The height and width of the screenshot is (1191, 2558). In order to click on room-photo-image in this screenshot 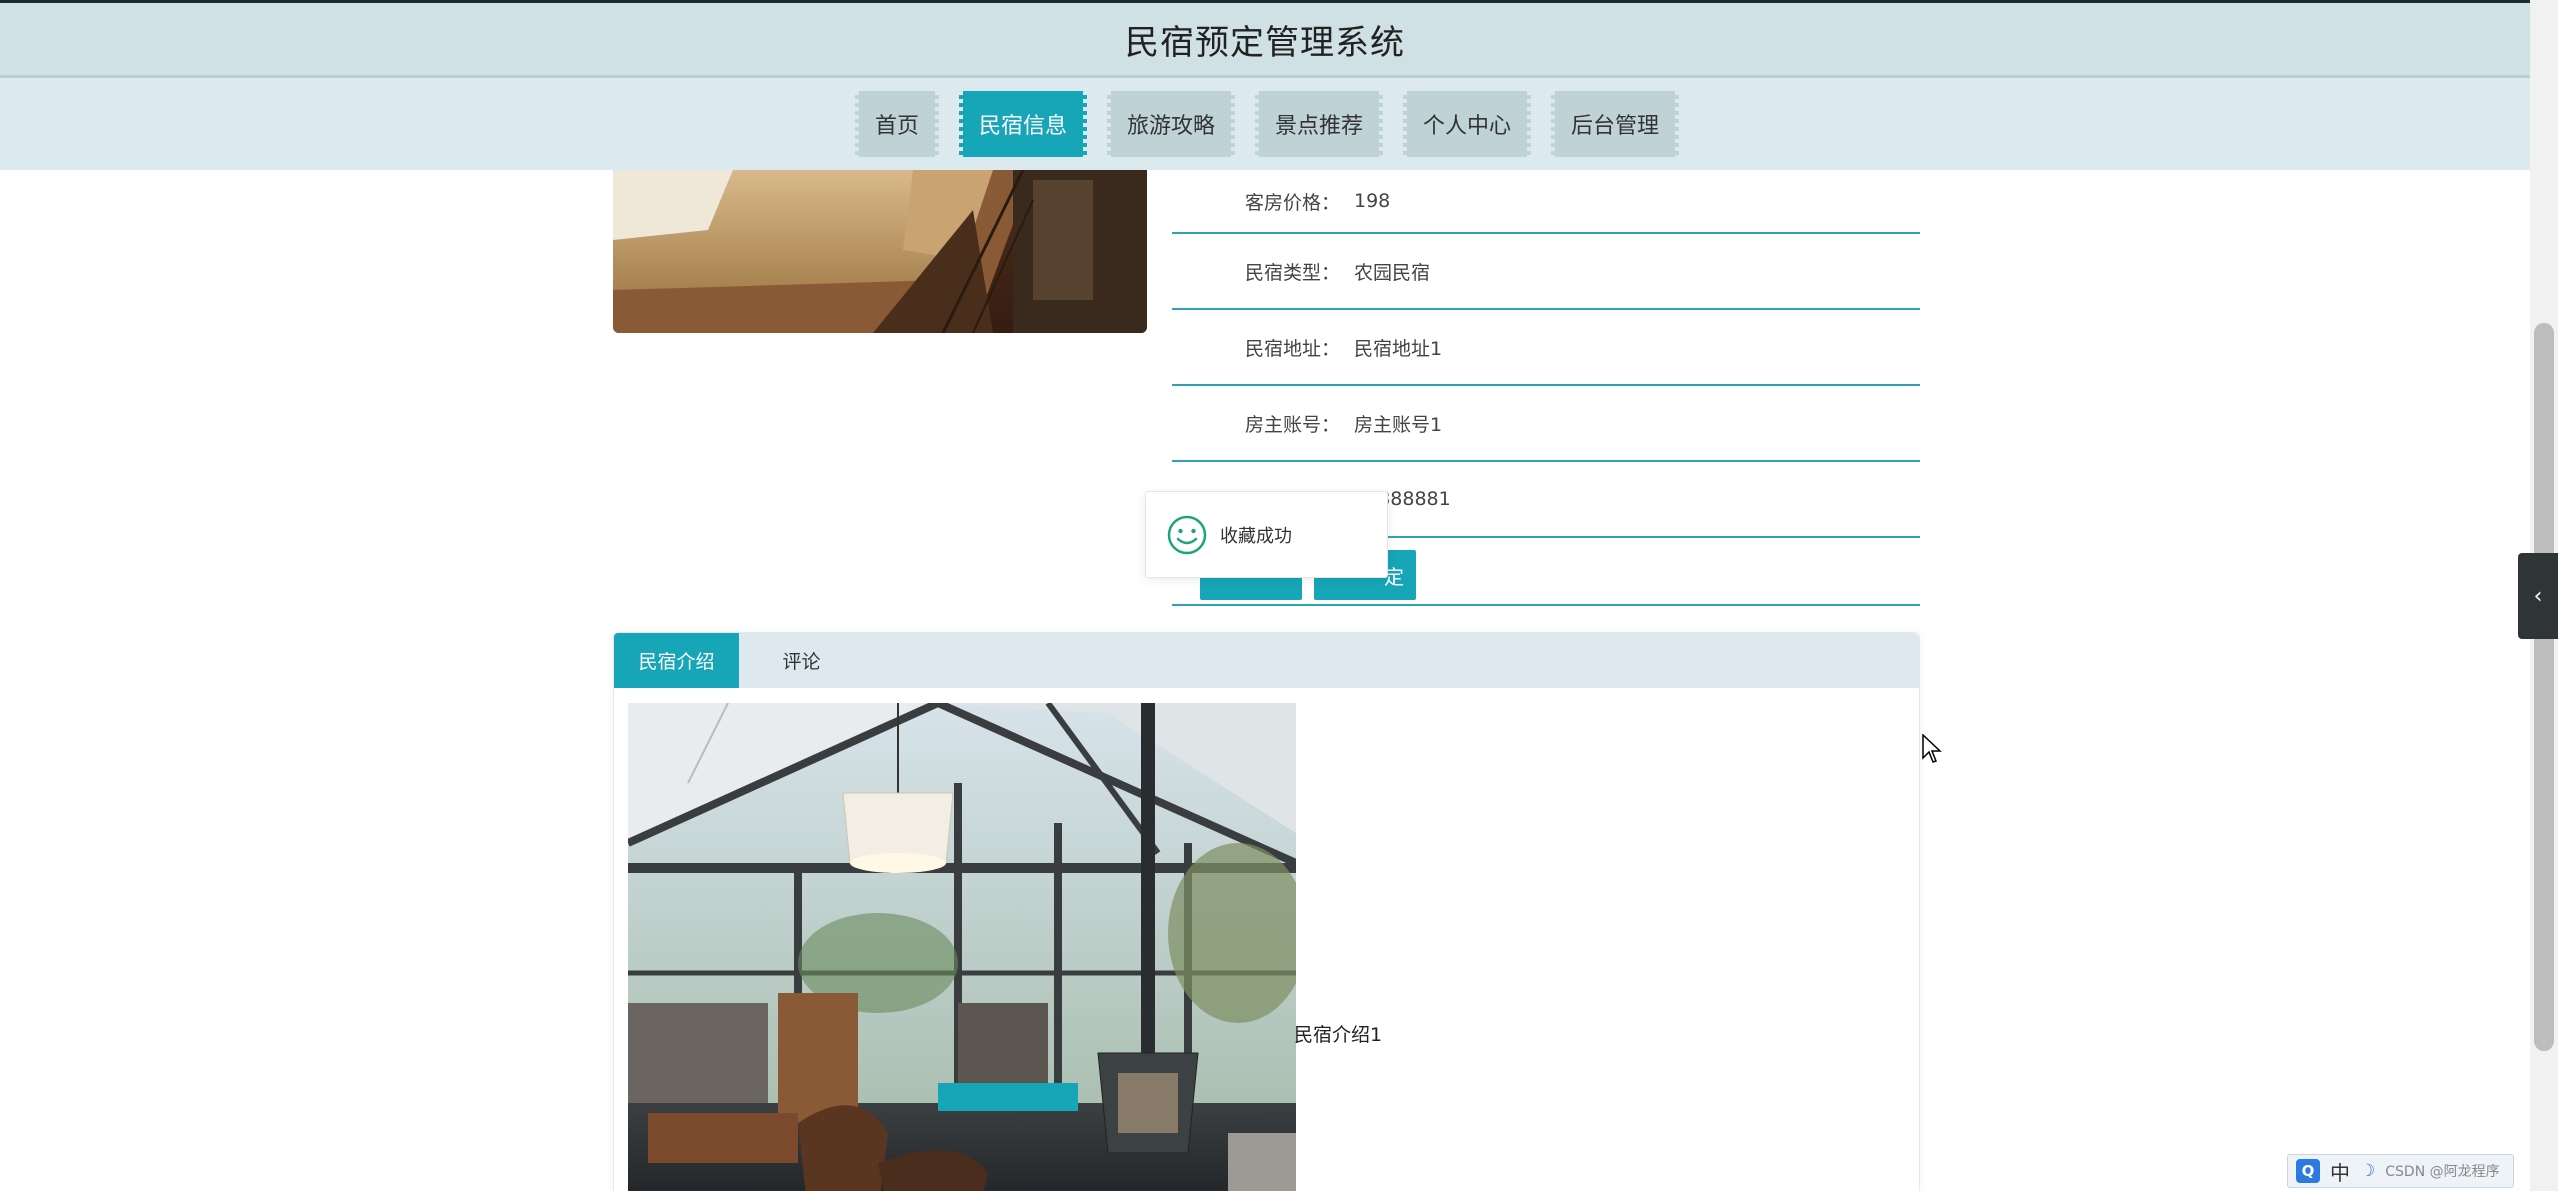, I will do `click(880, 251)`.